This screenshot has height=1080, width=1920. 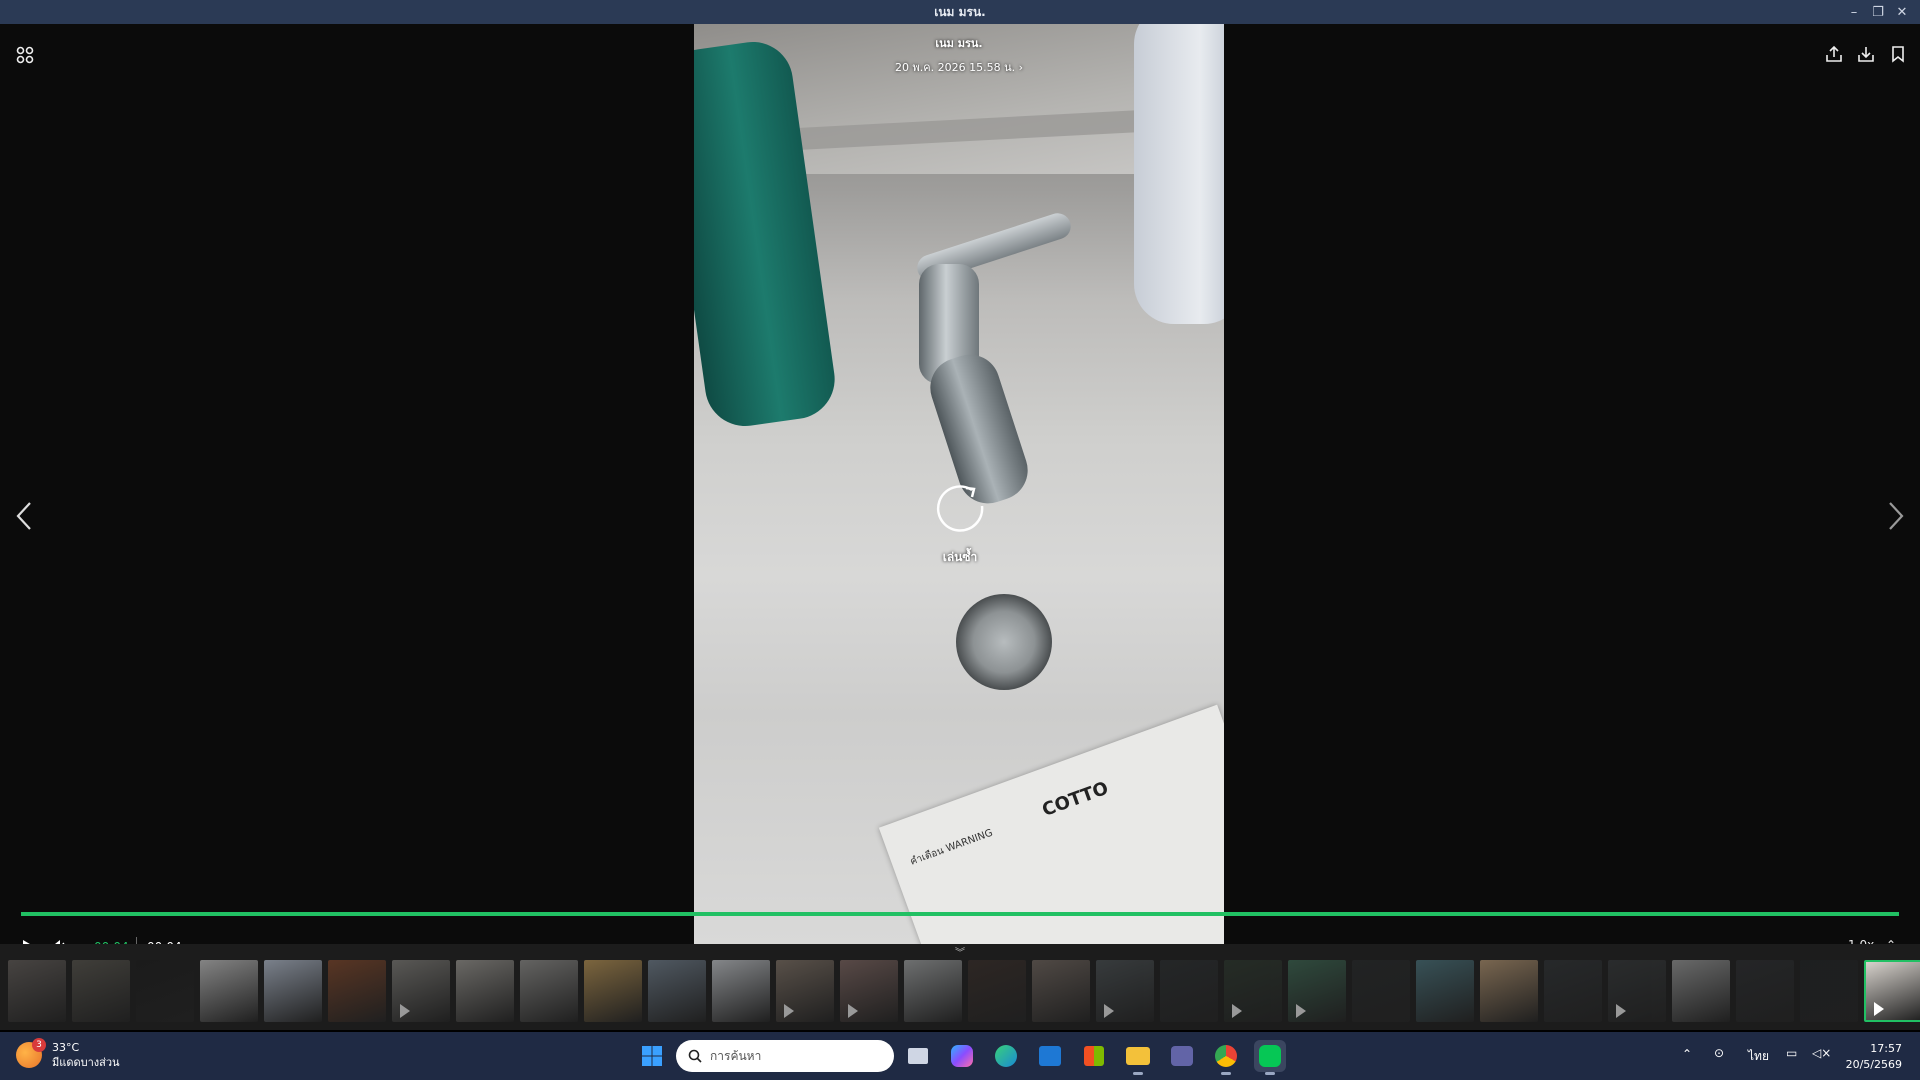 I want to click on replay-icon, so click(x=960, y=508).